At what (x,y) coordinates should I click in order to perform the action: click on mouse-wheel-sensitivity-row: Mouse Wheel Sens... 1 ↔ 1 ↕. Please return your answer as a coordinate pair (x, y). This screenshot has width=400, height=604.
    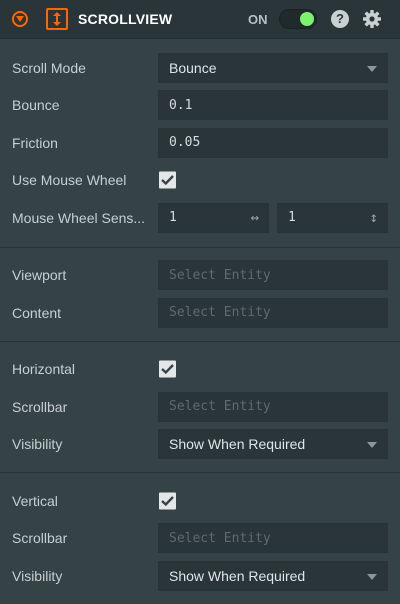
    Looking at the image, I should click on (200, 218).